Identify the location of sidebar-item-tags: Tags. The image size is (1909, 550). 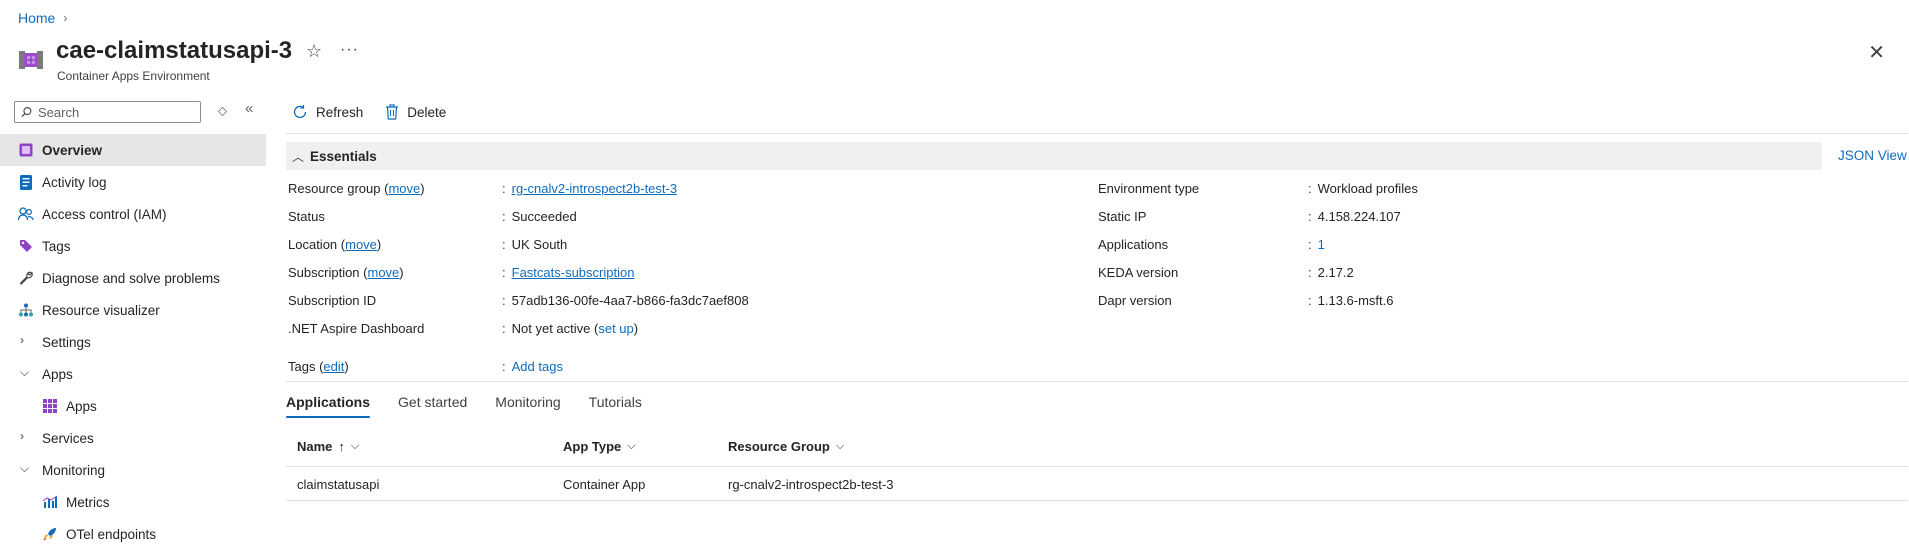
(133, 246).